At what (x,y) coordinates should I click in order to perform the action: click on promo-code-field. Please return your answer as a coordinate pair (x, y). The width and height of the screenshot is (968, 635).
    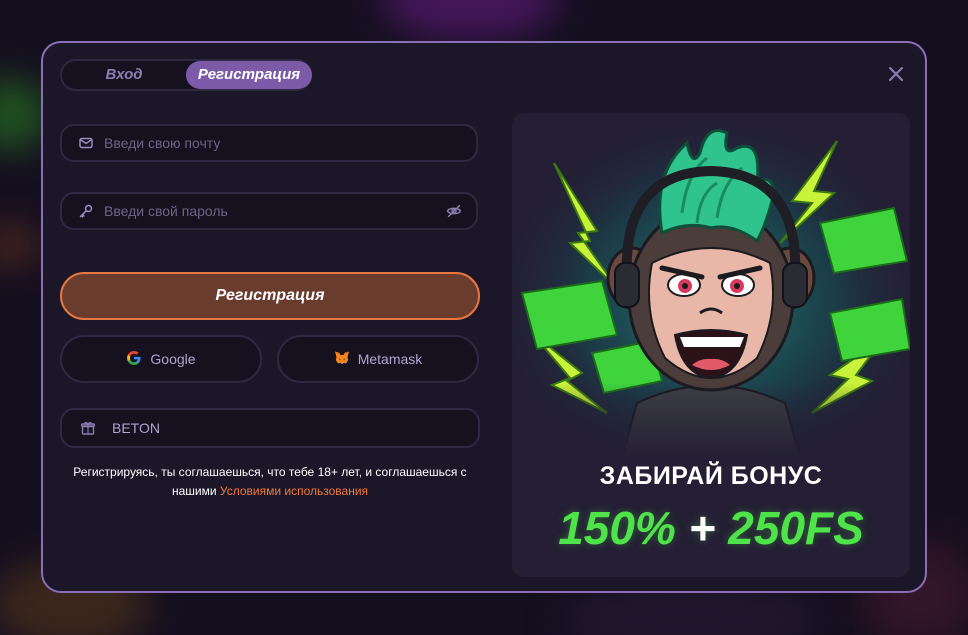
    Looking at the image, I should click on (270, 428).